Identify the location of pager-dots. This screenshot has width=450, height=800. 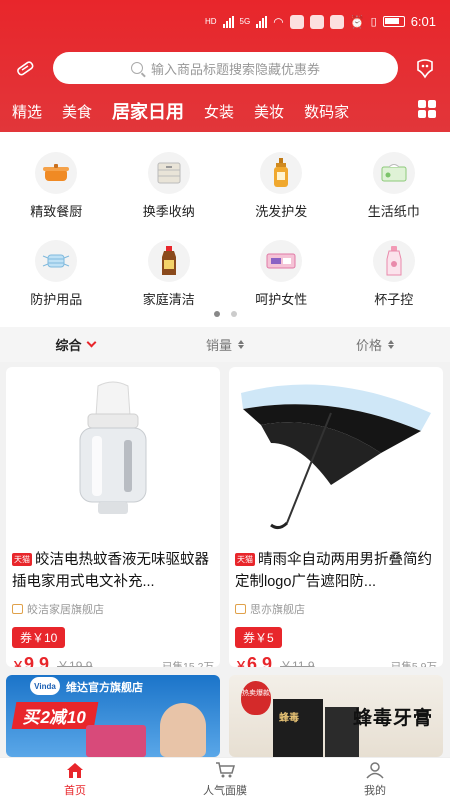
(225, 314).